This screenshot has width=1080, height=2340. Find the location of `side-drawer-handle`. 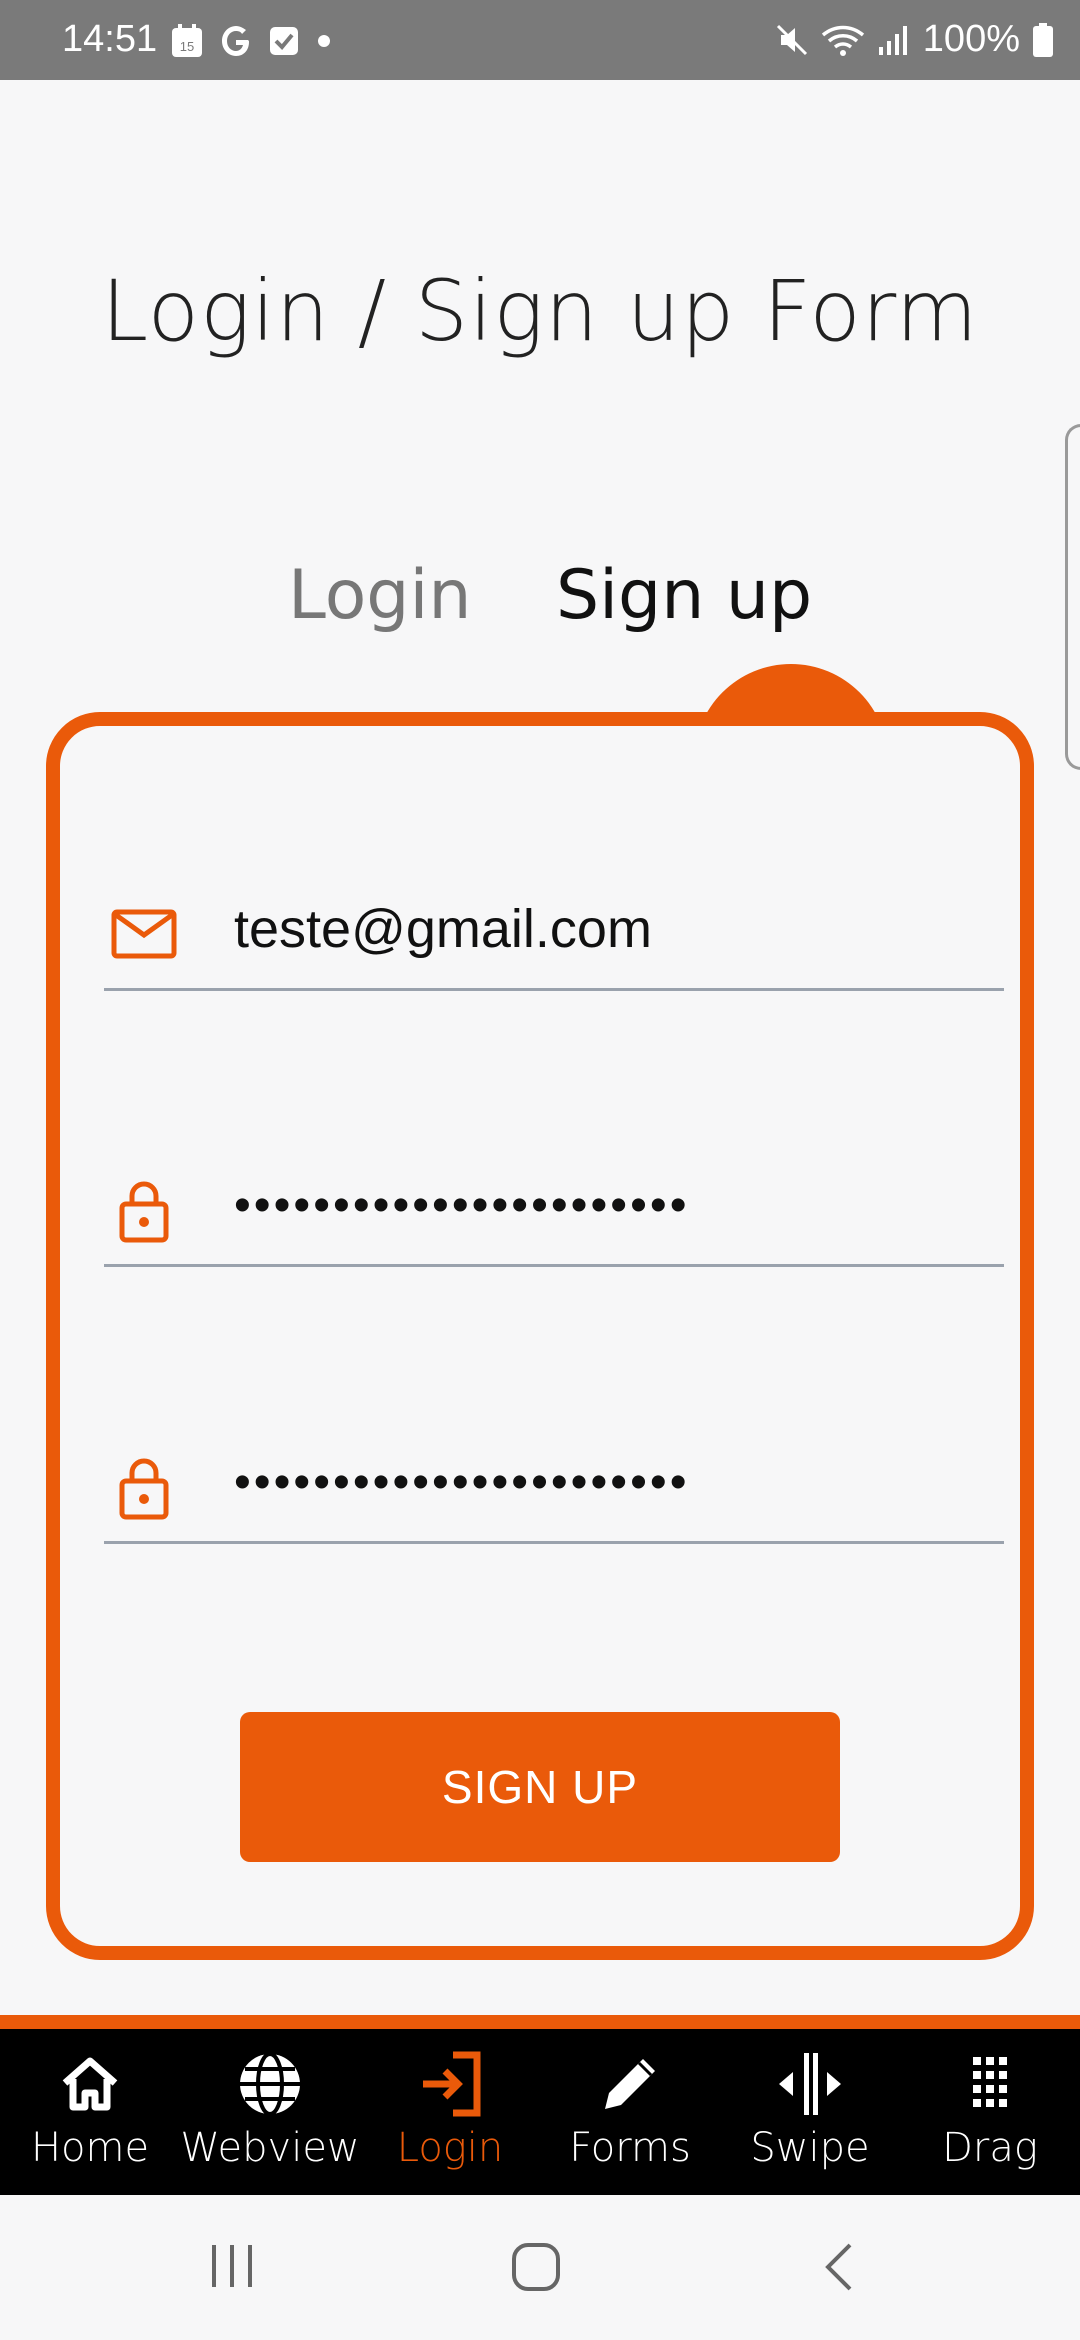

side-drawer-handle is located at coordinates (1072, 597).